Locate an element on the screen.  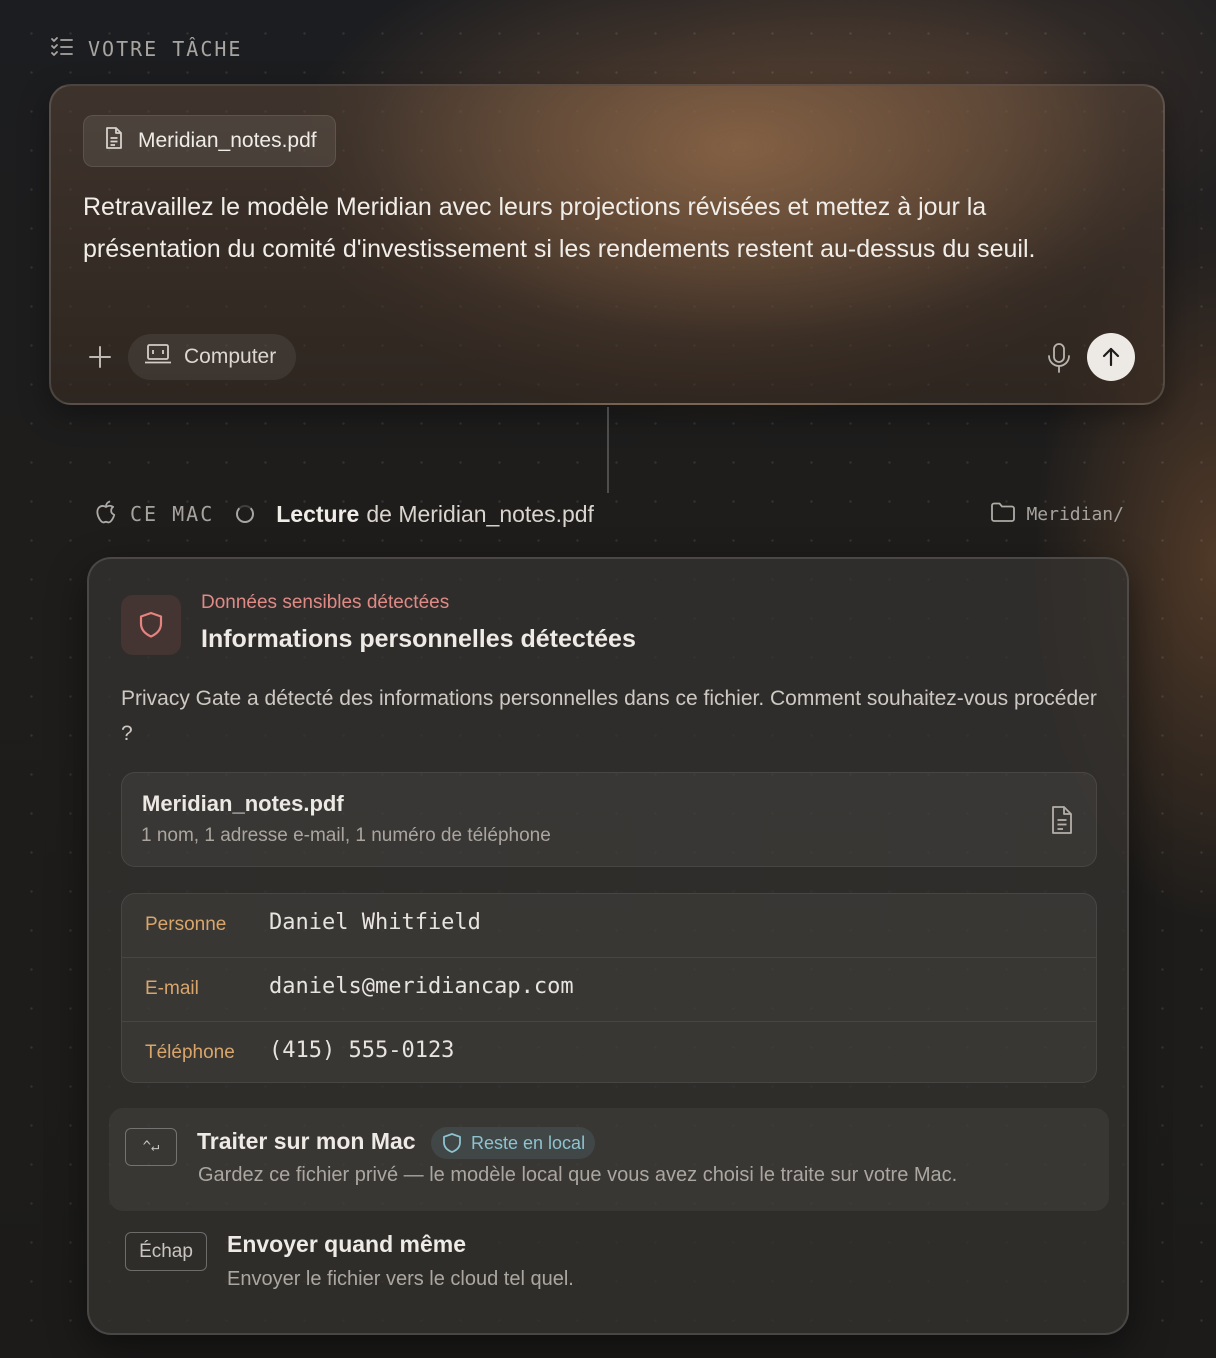
alert-title: Informations personnelles détectées is located at coordinates (418, 639).